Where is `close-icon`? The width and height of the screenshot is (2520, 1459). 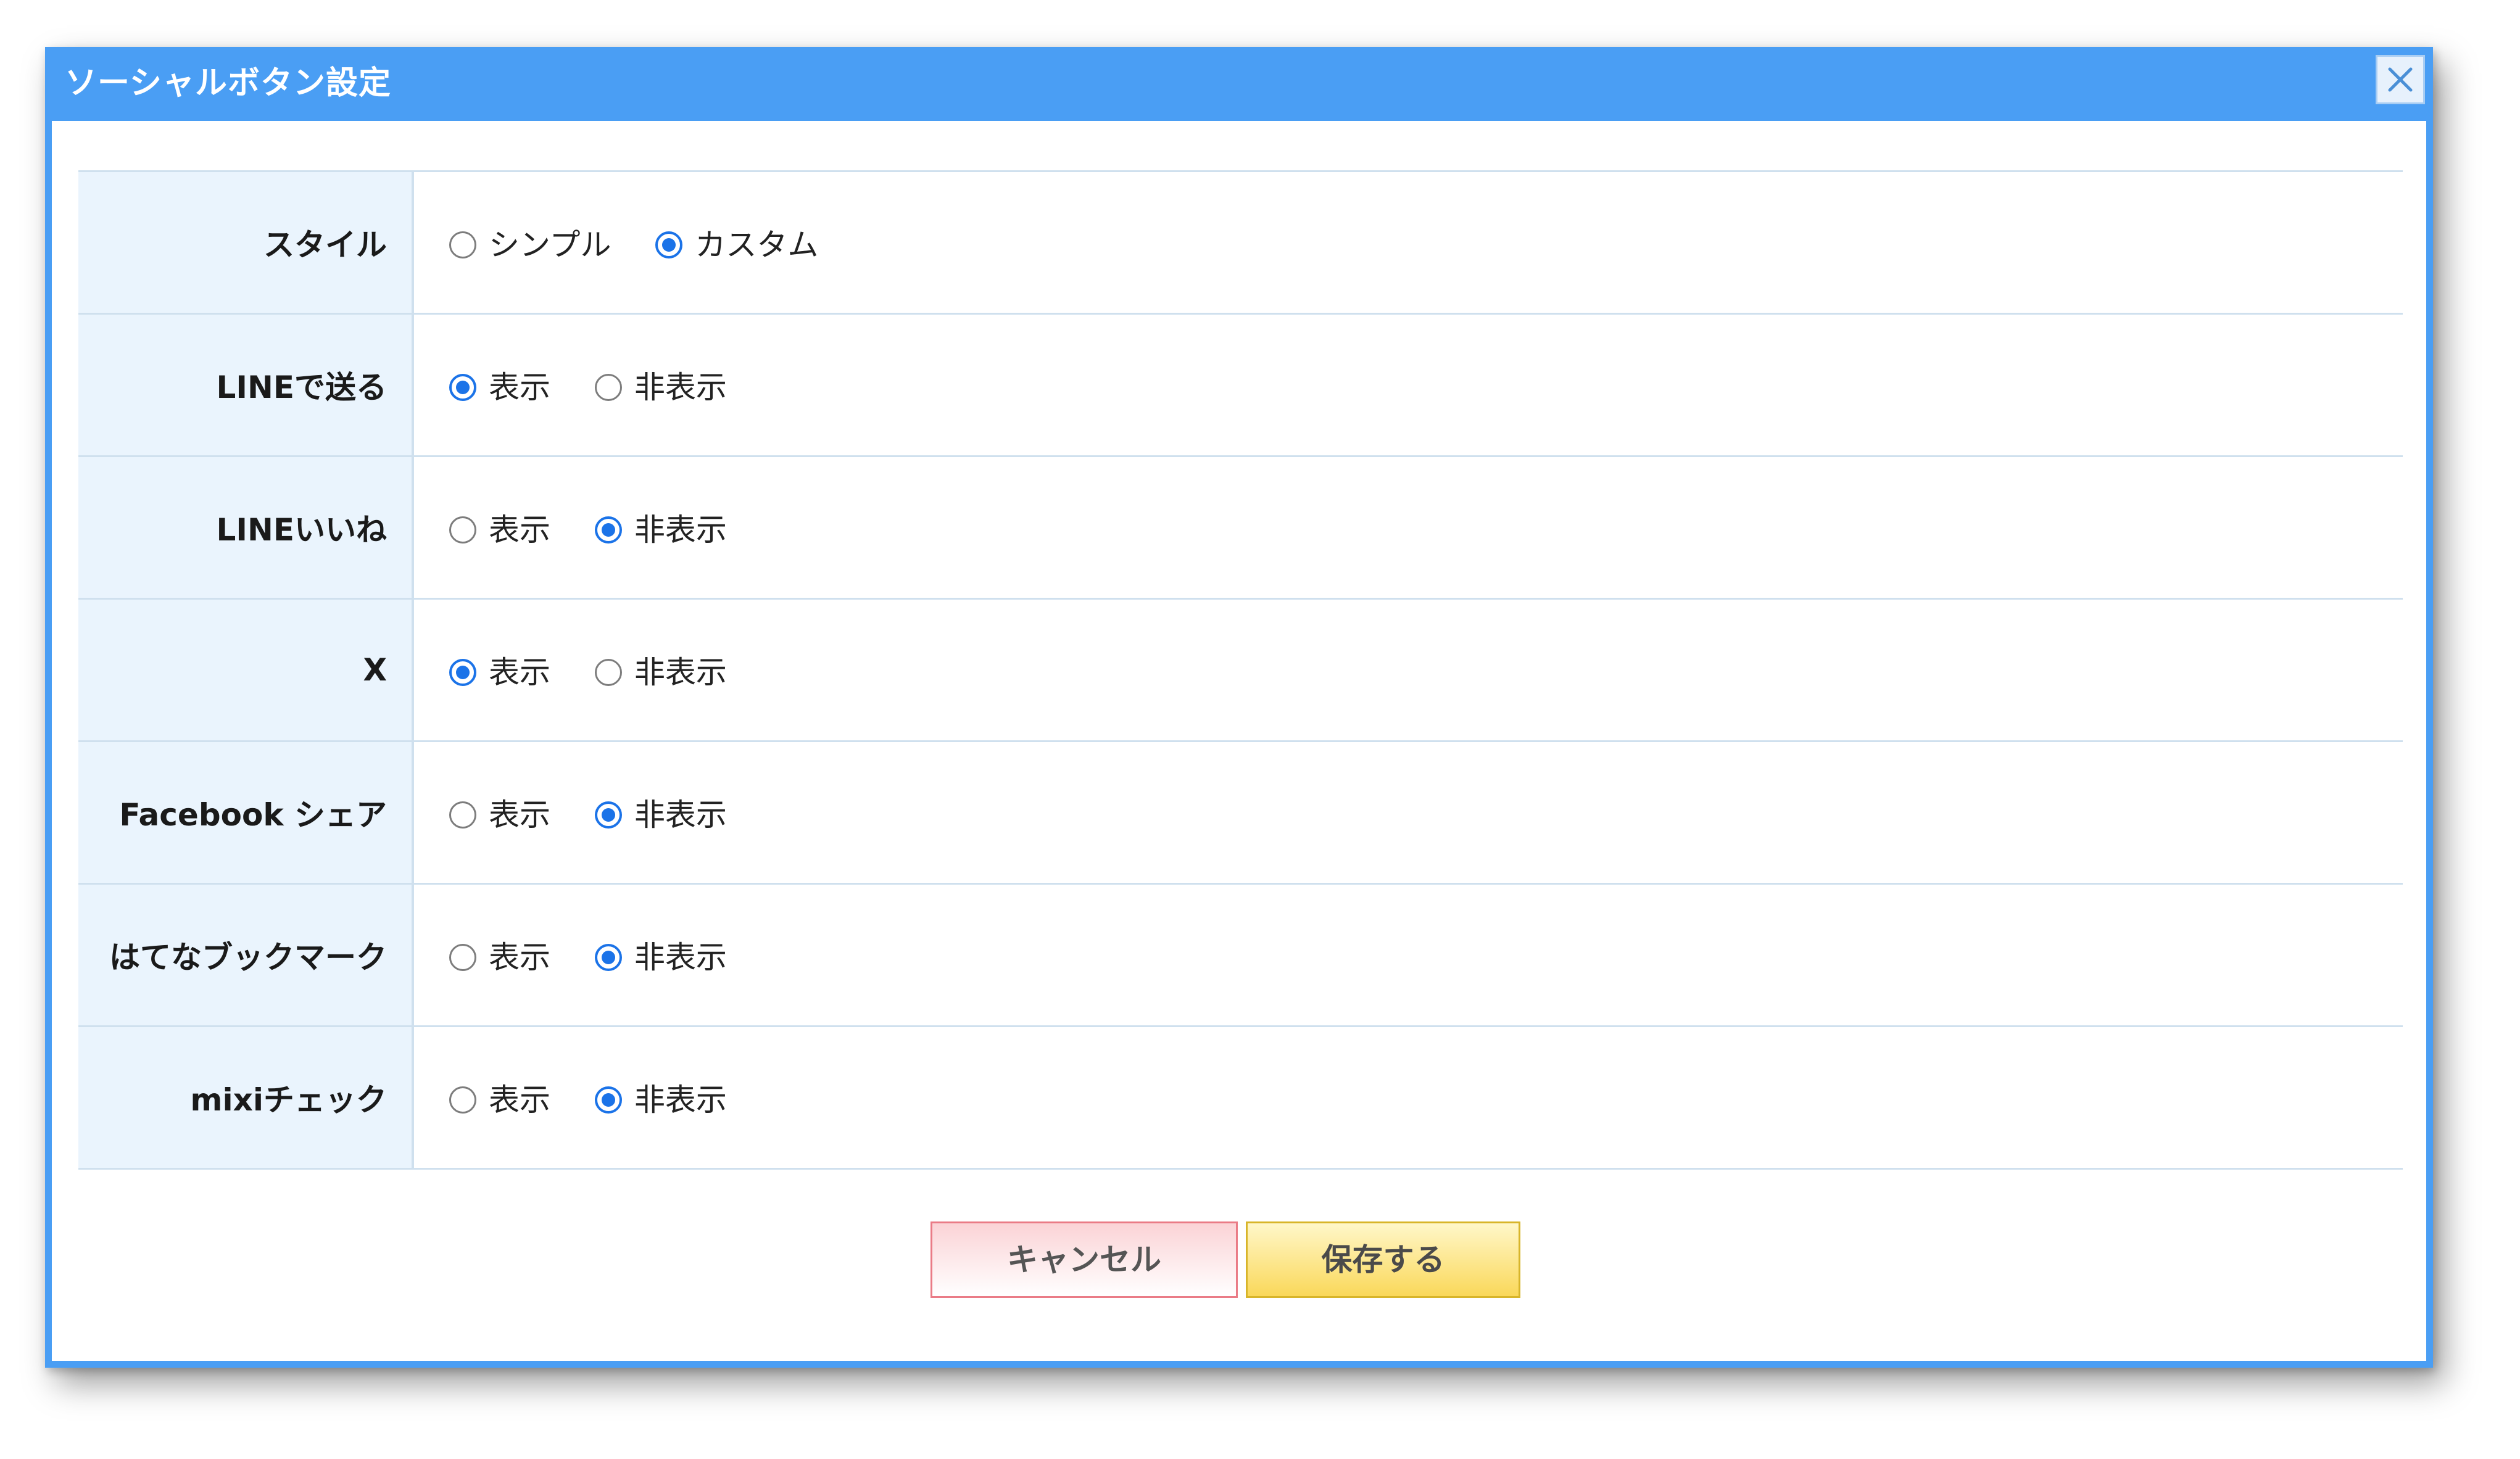
close-icon is located at coordinates (2401, 79).